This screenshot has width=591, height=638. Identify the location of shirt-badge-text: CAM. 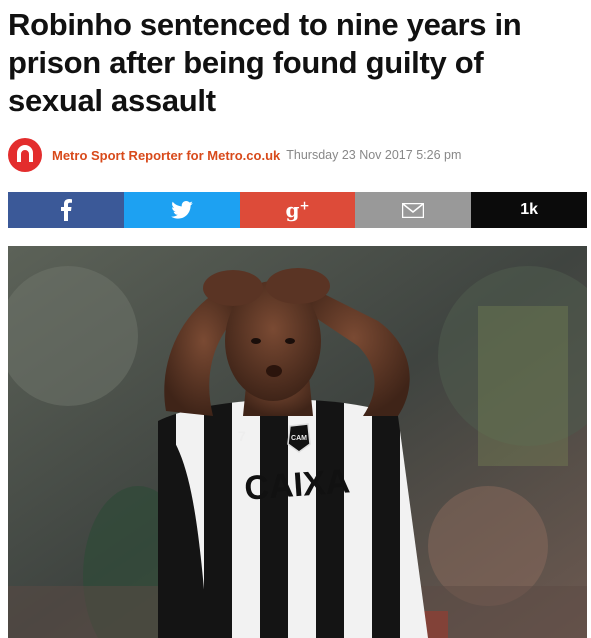
(299, 438).